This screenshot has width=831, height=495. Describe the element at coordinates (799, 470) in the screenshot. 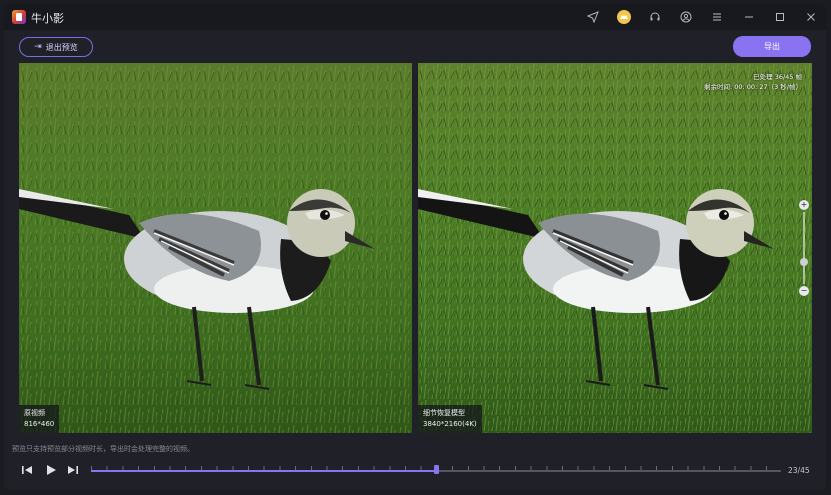

I see `frame-counter: 23/45` at that location.